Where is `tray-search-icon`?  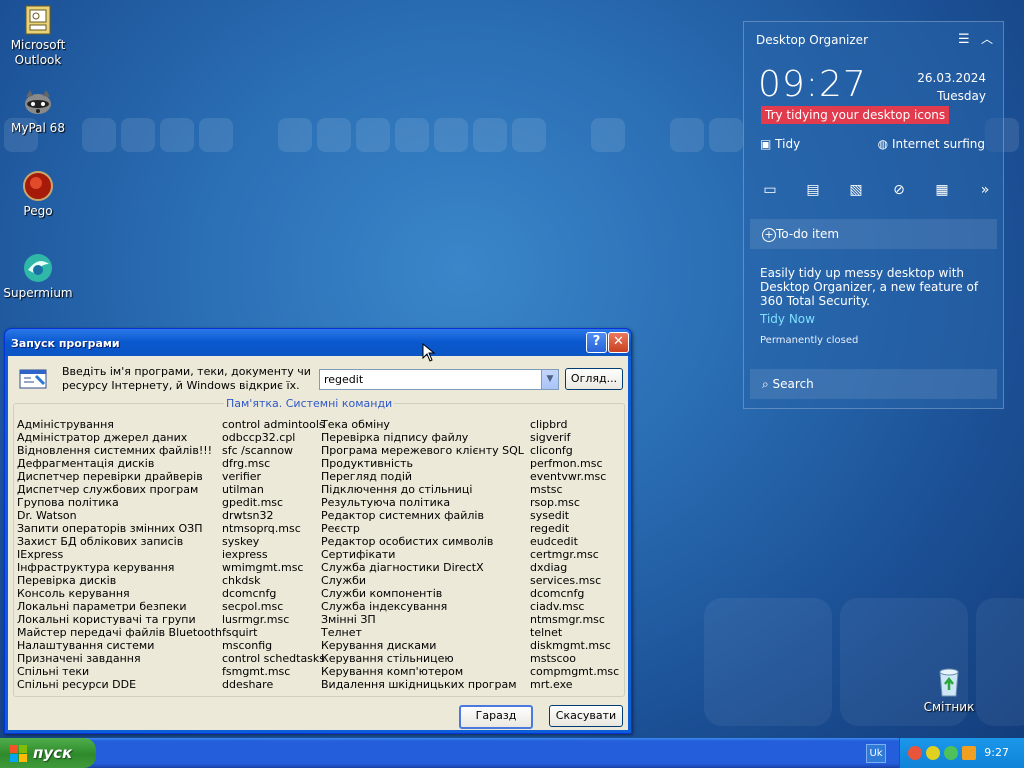
tray-search-icon is located at coordinates (969, 753).